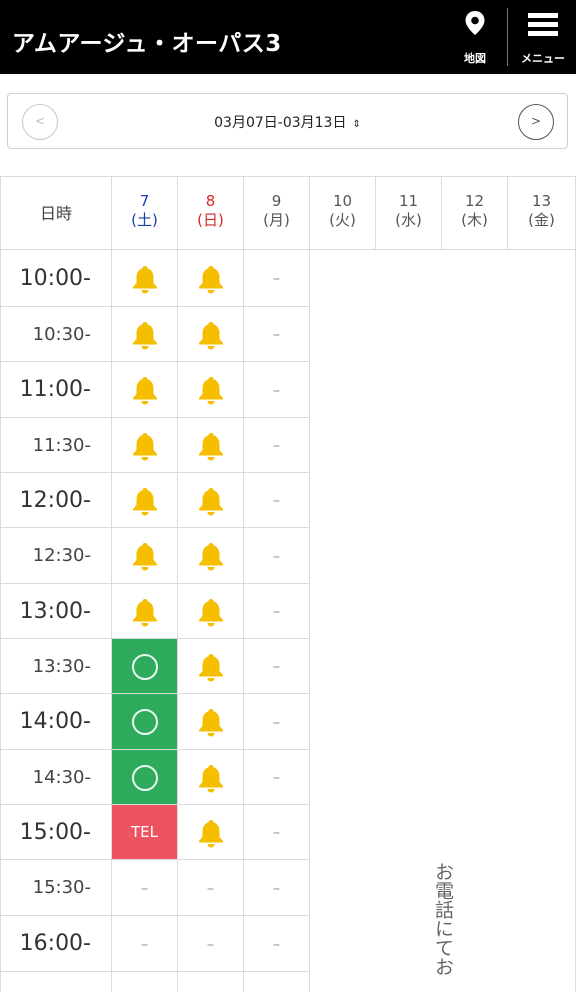 The height and width of the screenshot is (992, 576). What do you see at coordinates (56, 666) in the screenshot?
I see `time-label: 13:30-` at bounding box center [56, 666].